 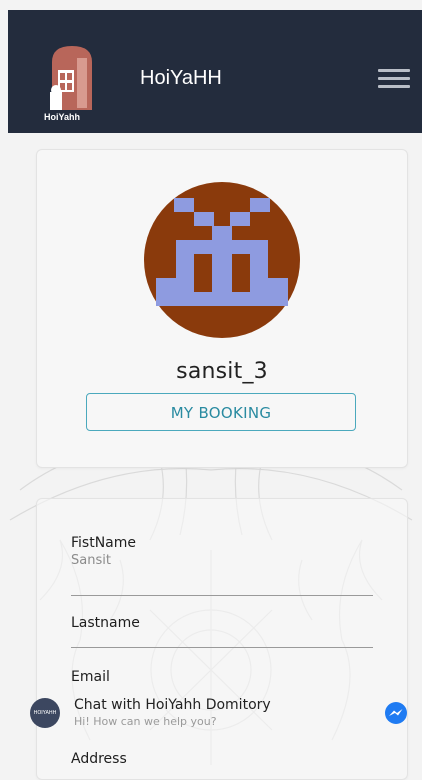 What do you see at coordinates (145, 721) in the screenshot?
I see `chat-subtitle: Hi! How can we help you?` at bounding box center [145, 721].